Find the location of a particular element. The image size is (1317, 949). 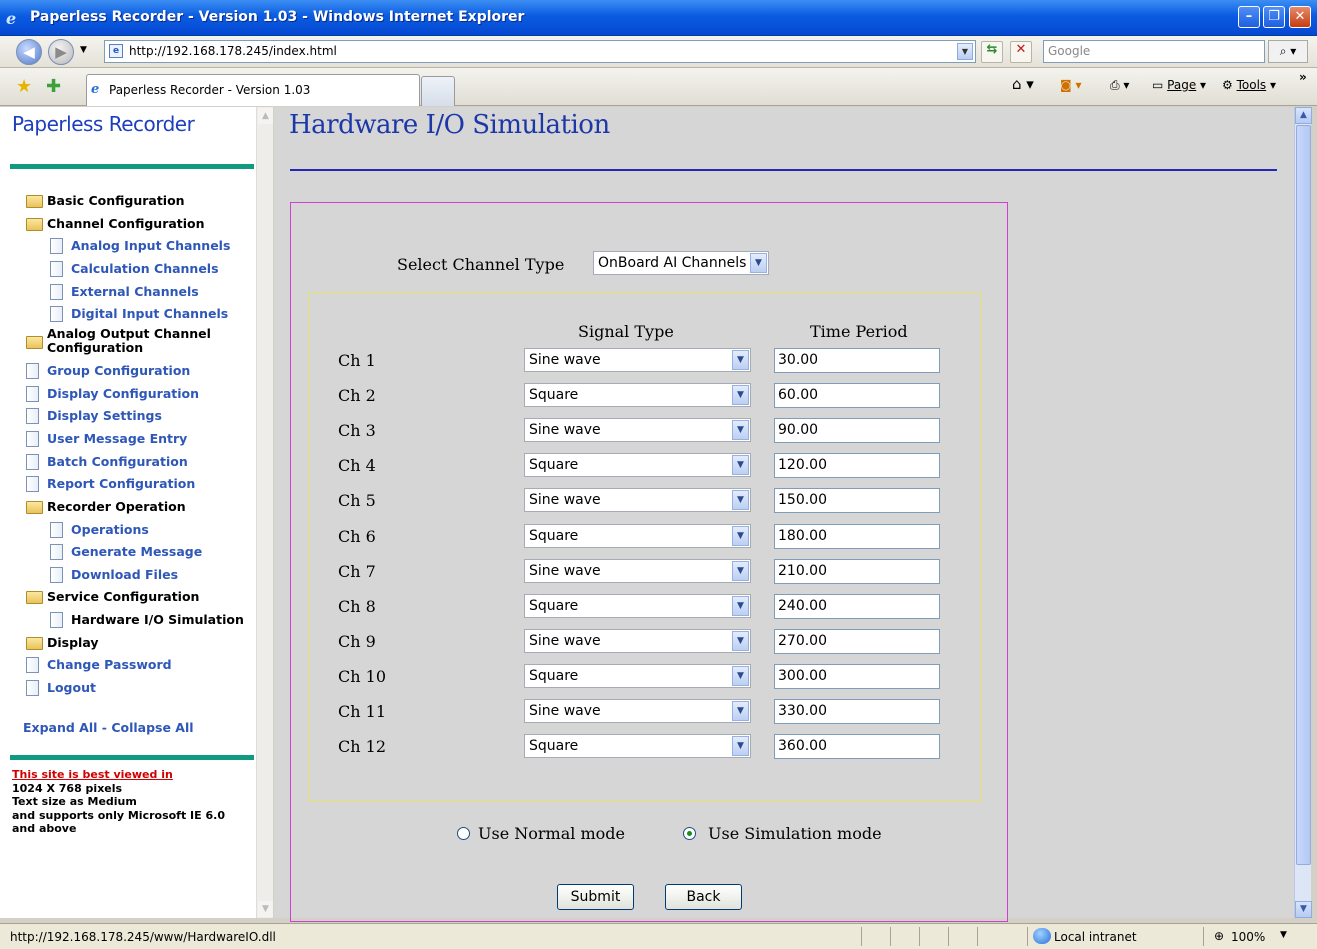

forward-nav-button: ▶ is located at coordinates (61, 52).